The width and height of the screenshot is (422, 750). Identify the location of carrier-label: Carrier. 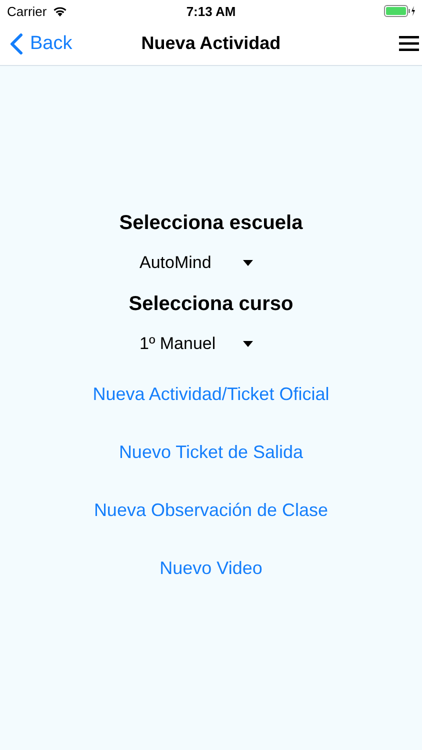
(27, 11).